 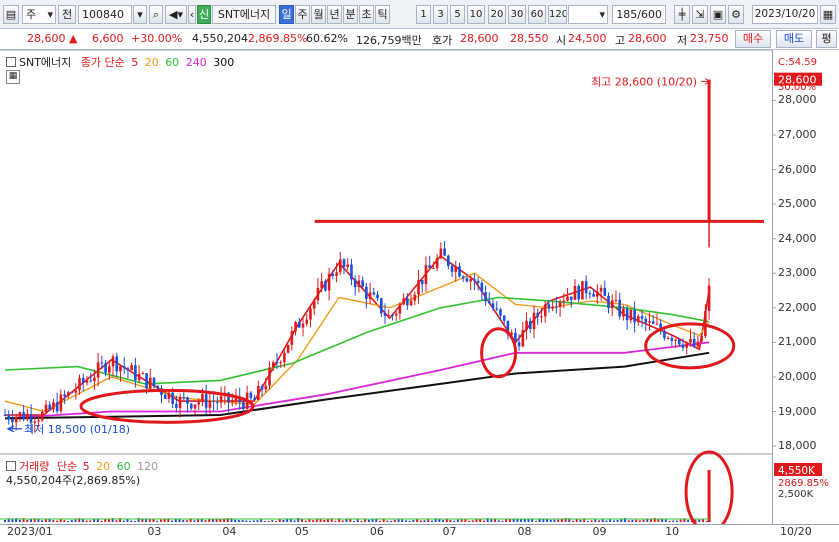 What do you see at coordinates (700, 14) in the screenshot?
I see `fit-icon: ⇲` at bounding box center [700, 14].